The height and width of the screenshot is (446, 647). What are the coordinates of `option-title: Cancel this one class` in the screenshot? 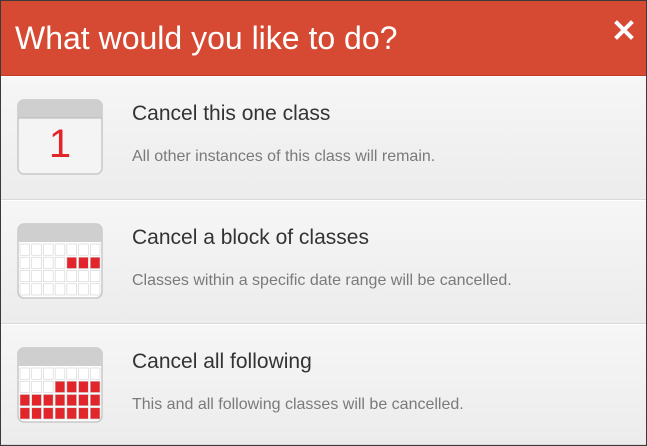 It's located at (231, 113).